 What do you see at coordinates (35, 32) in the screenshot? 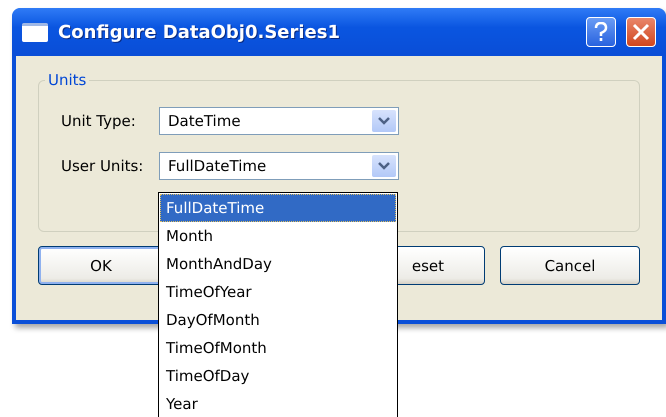
I see `window-icon` at bounding box center [35, 32].